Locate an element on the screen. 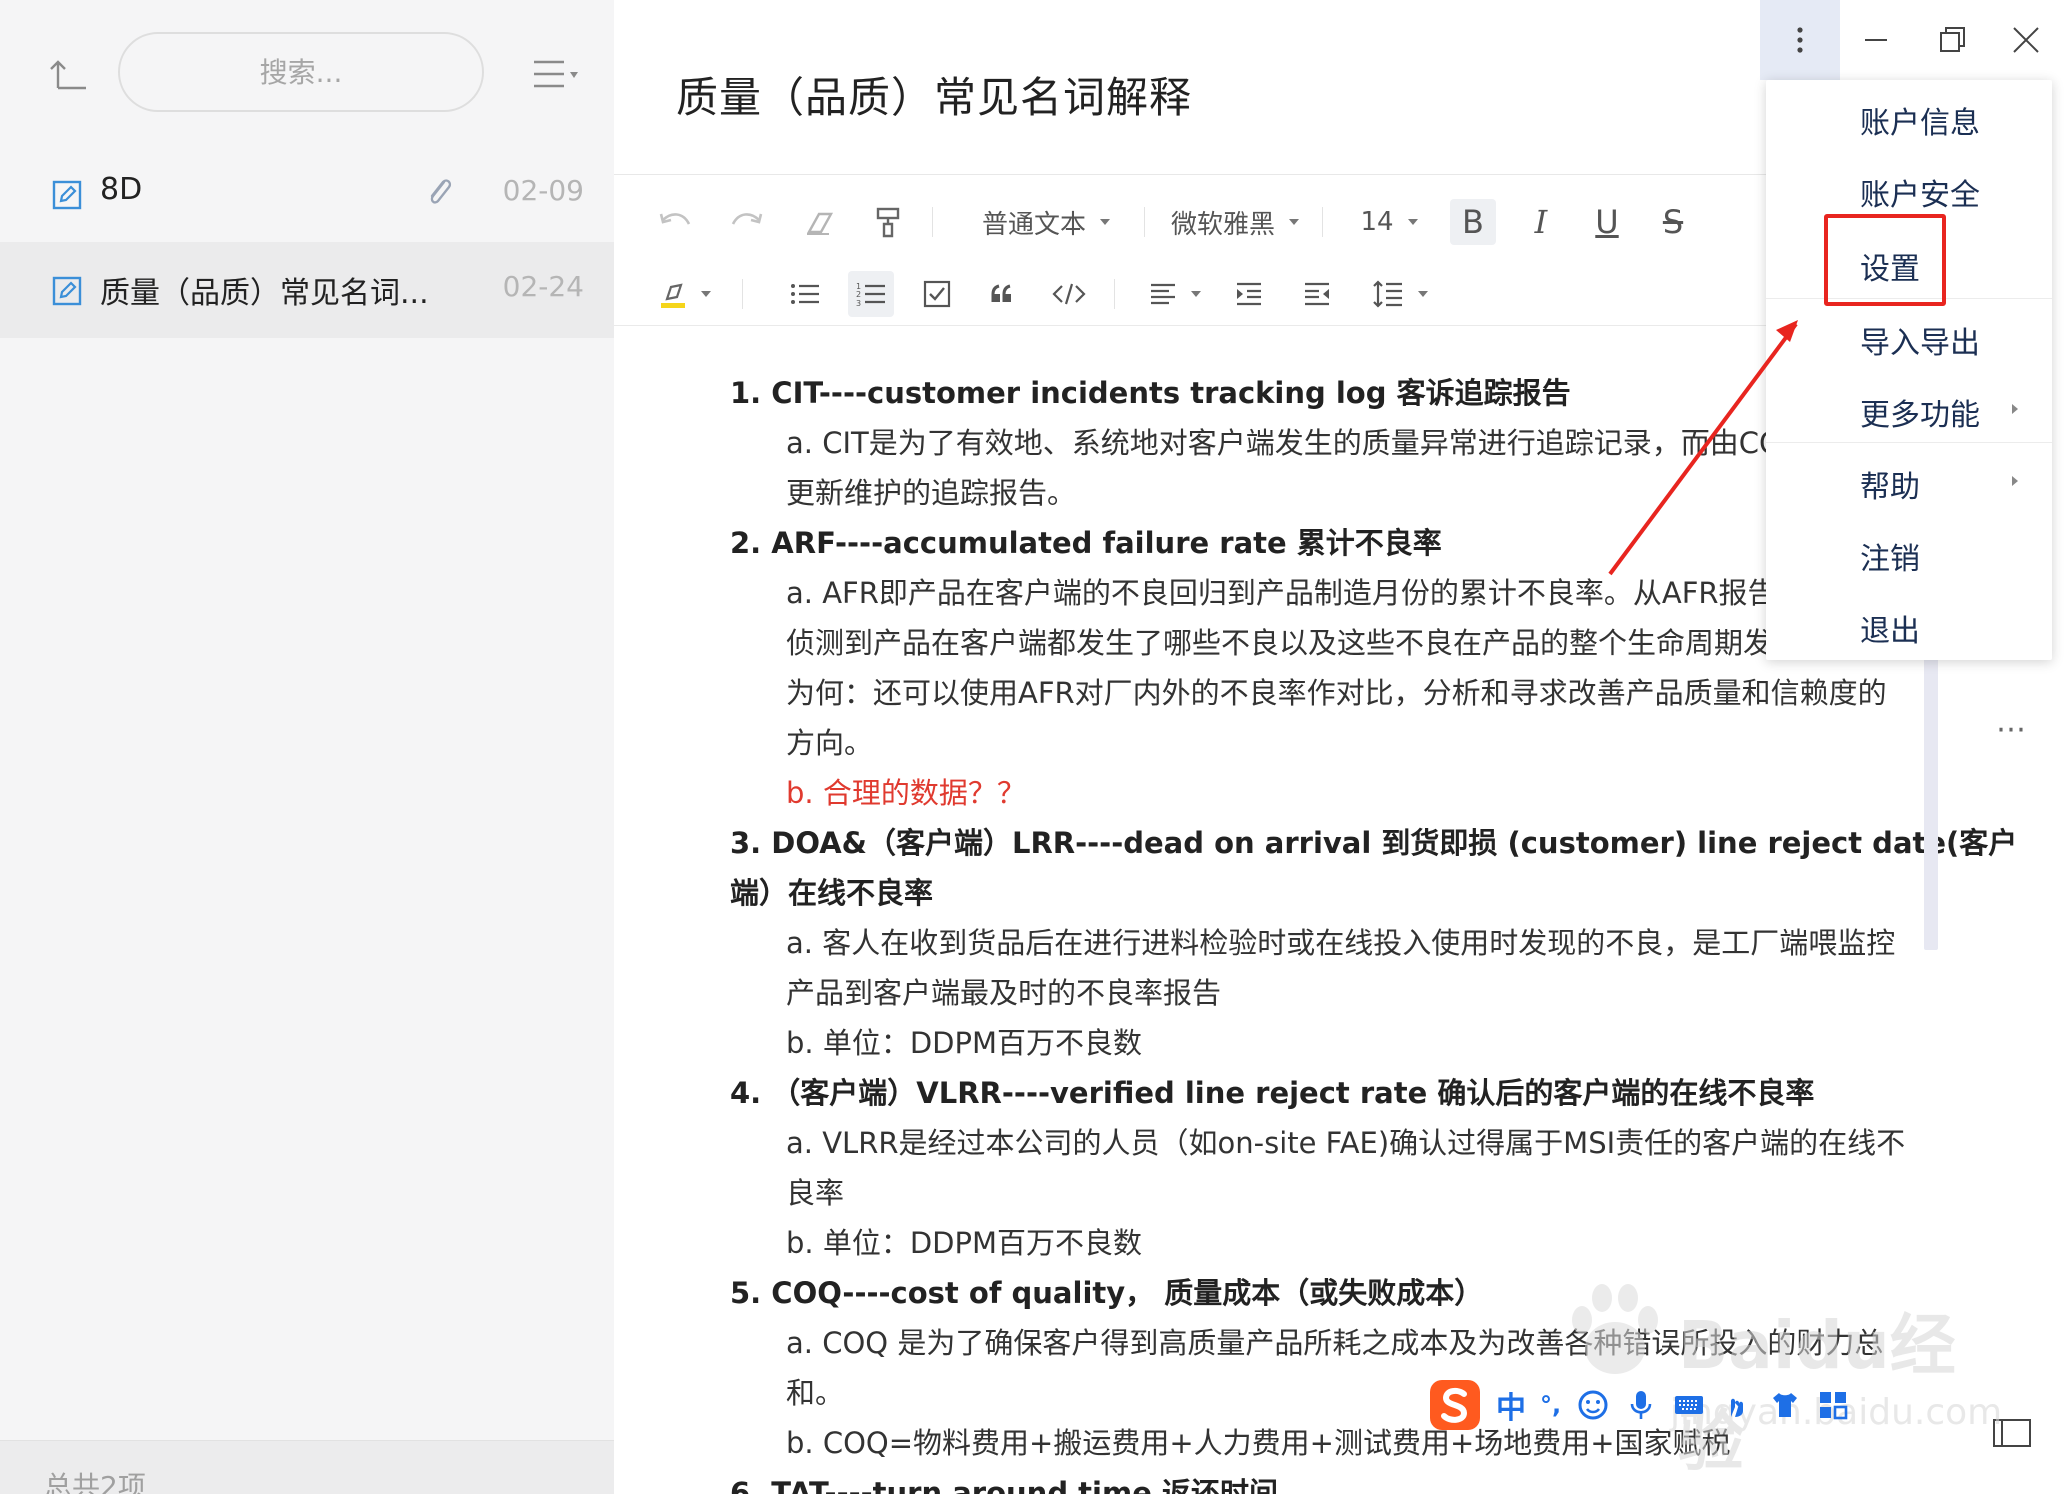 Image resolution: width=2066 pixels, height=1494 pixels. checkbox-list-icon is located at coordinates (937, 294).